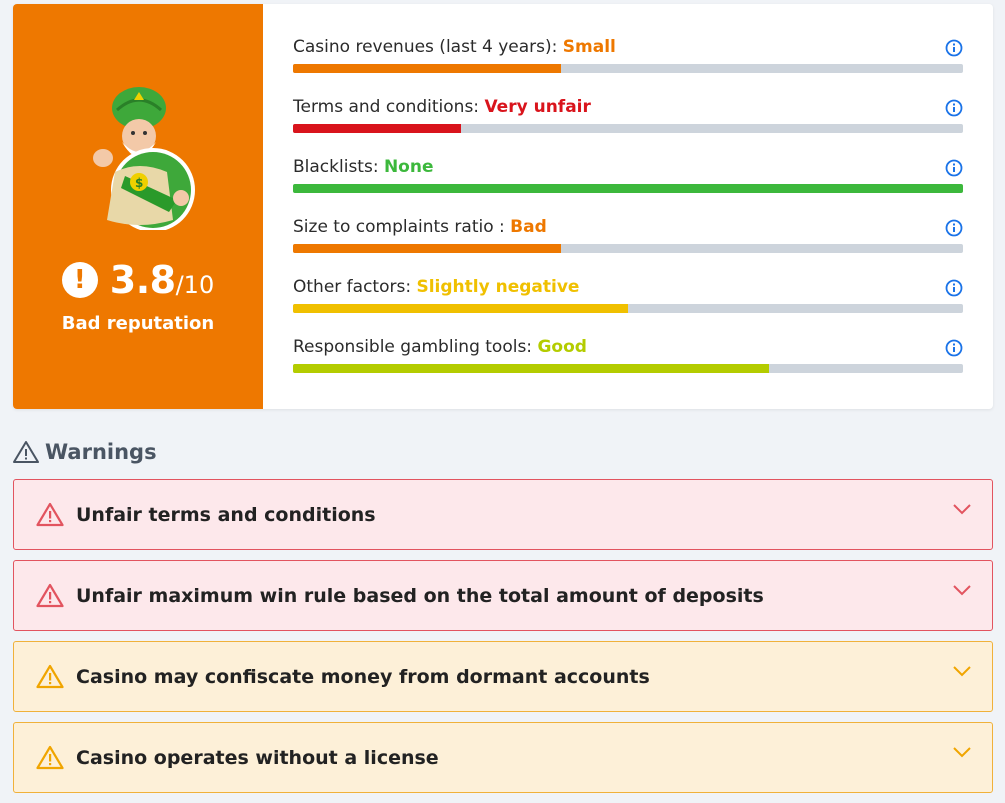  I want to click on metric-label: Size to complaints ratio :, so click(402, 227).